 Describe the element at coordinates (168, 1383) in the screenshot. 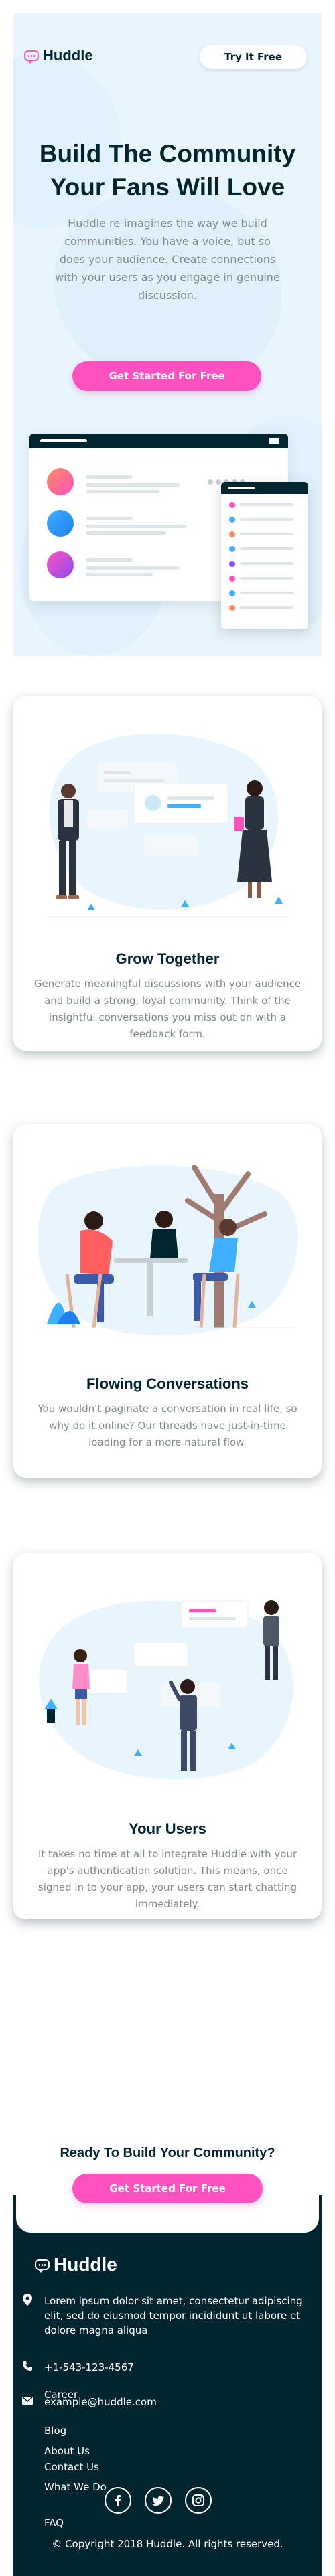

I see `feature-title: Flowing Conversations` at that location.